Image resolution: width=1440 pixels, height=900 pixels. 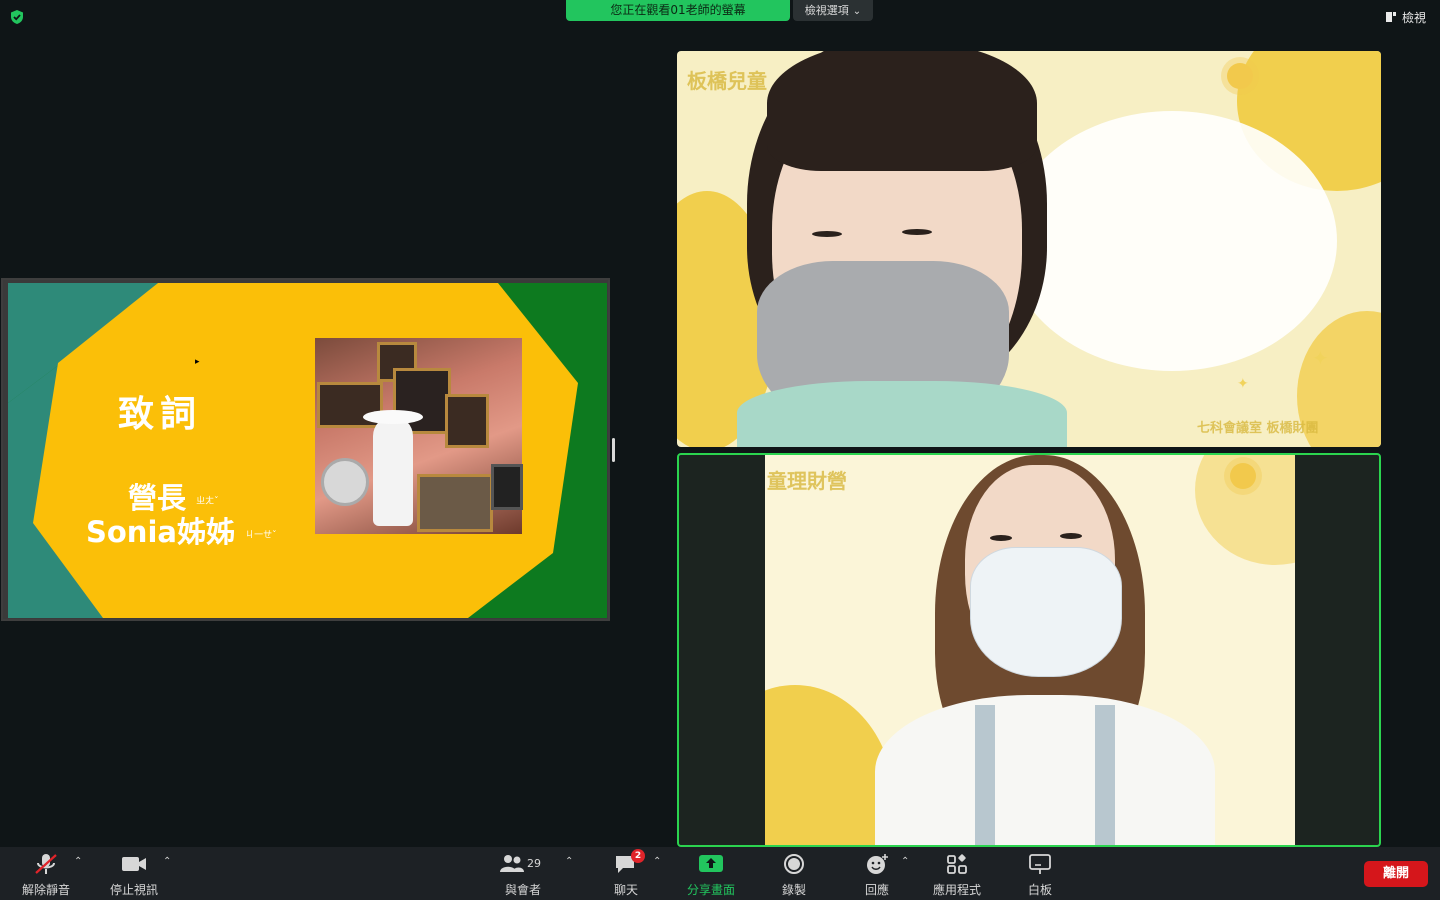 I want to click on participants-icon, so click(x=512, y=863).